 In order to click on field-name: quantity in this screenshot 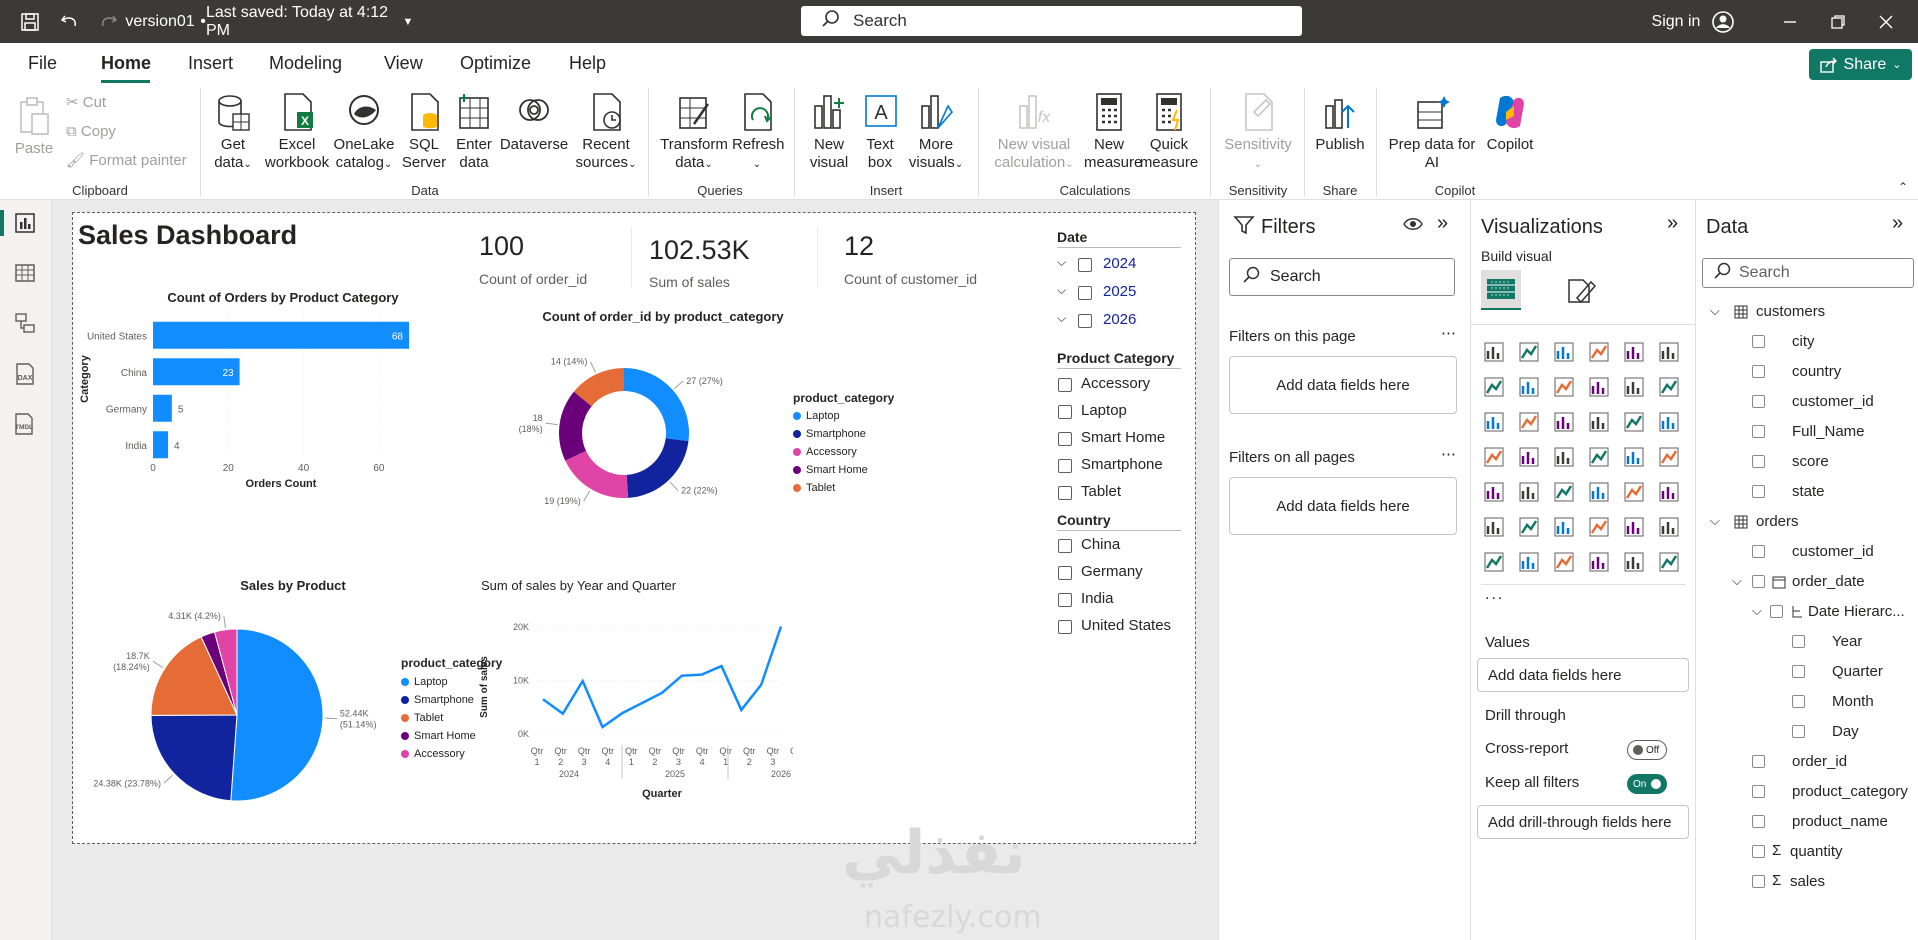, I will do `click(1816, 851)`.